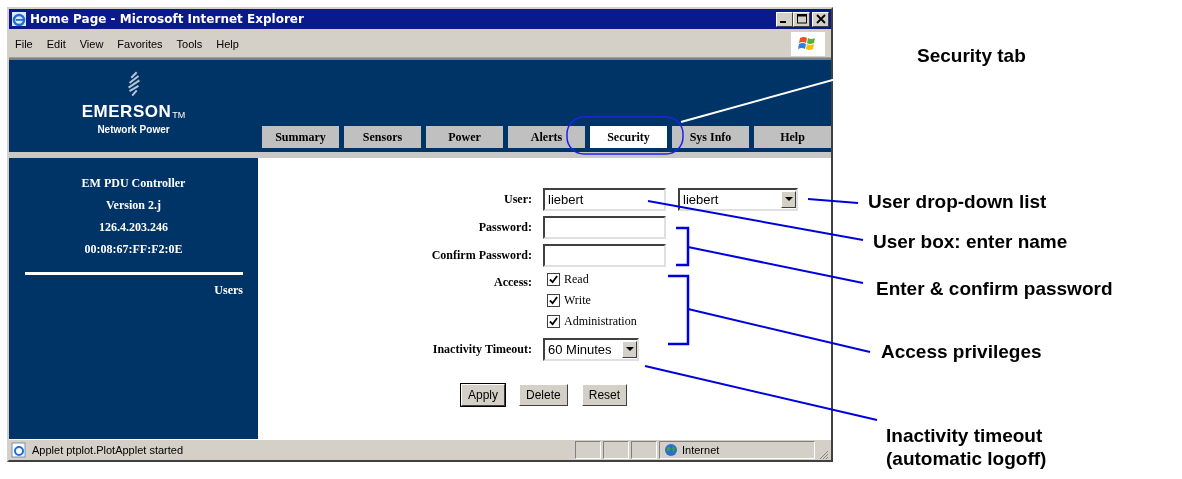  Describe the element at coordinates (577, 300) in the screenshot. I see `checkbox-label: Write` at that location.